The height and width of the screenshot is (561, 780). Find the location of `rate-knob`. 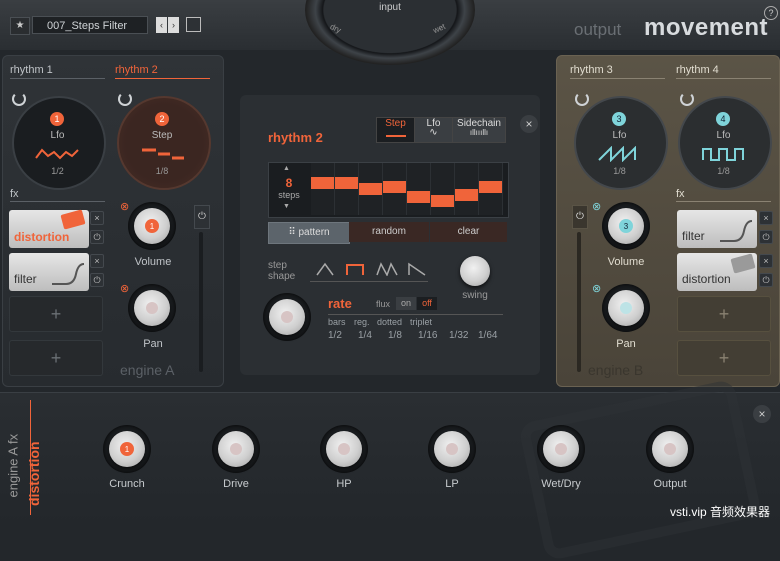

rate-knob is located at coordinates (287, 317).